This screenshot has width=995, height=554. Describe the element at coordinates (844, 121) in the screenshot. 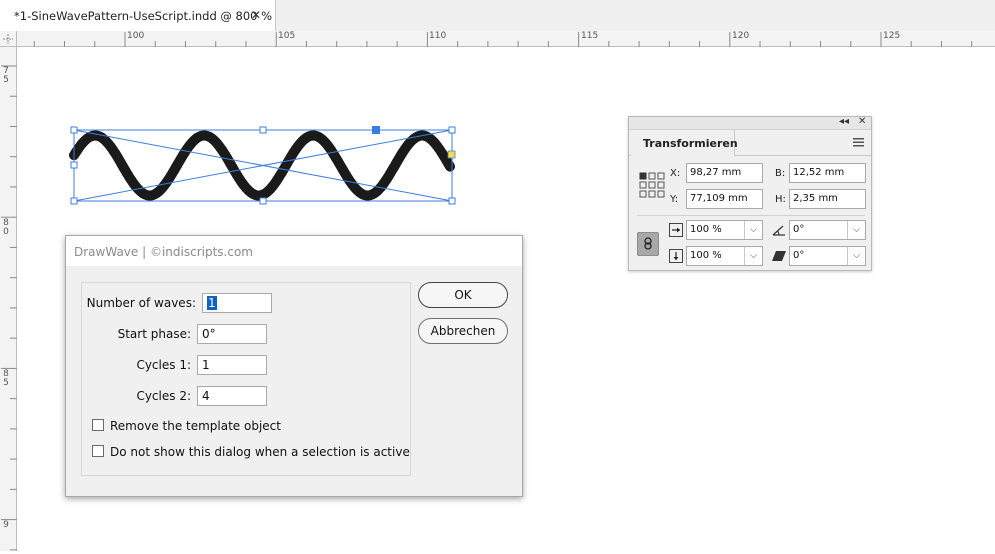

I see `collapse-panel-icon: ◂◂` at that location.